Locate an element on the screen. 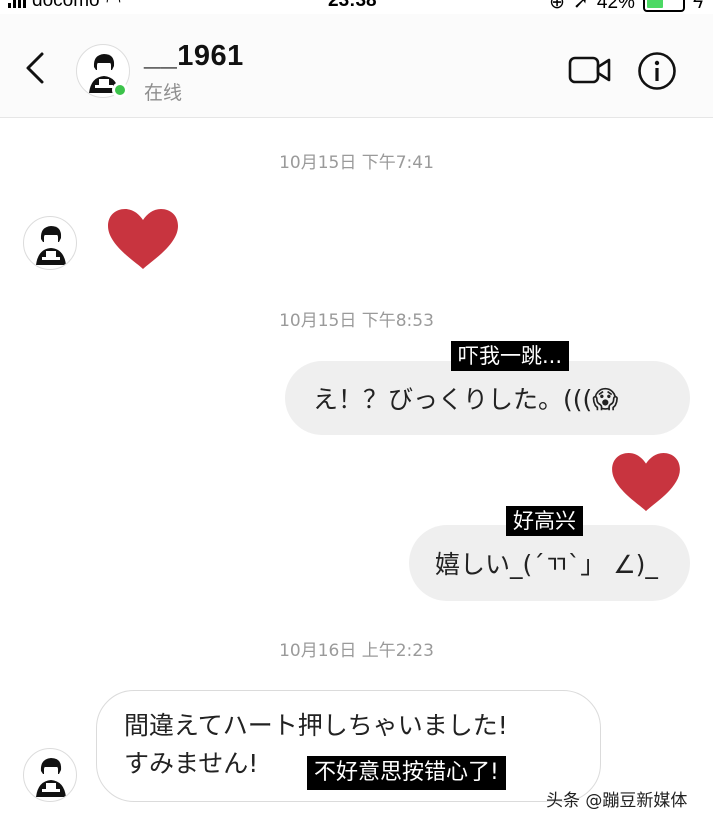 The height and width of the screenshot is (823, 713). message-timestamp: 10月15日 下午7:41 is located at coordinates (356, 163).